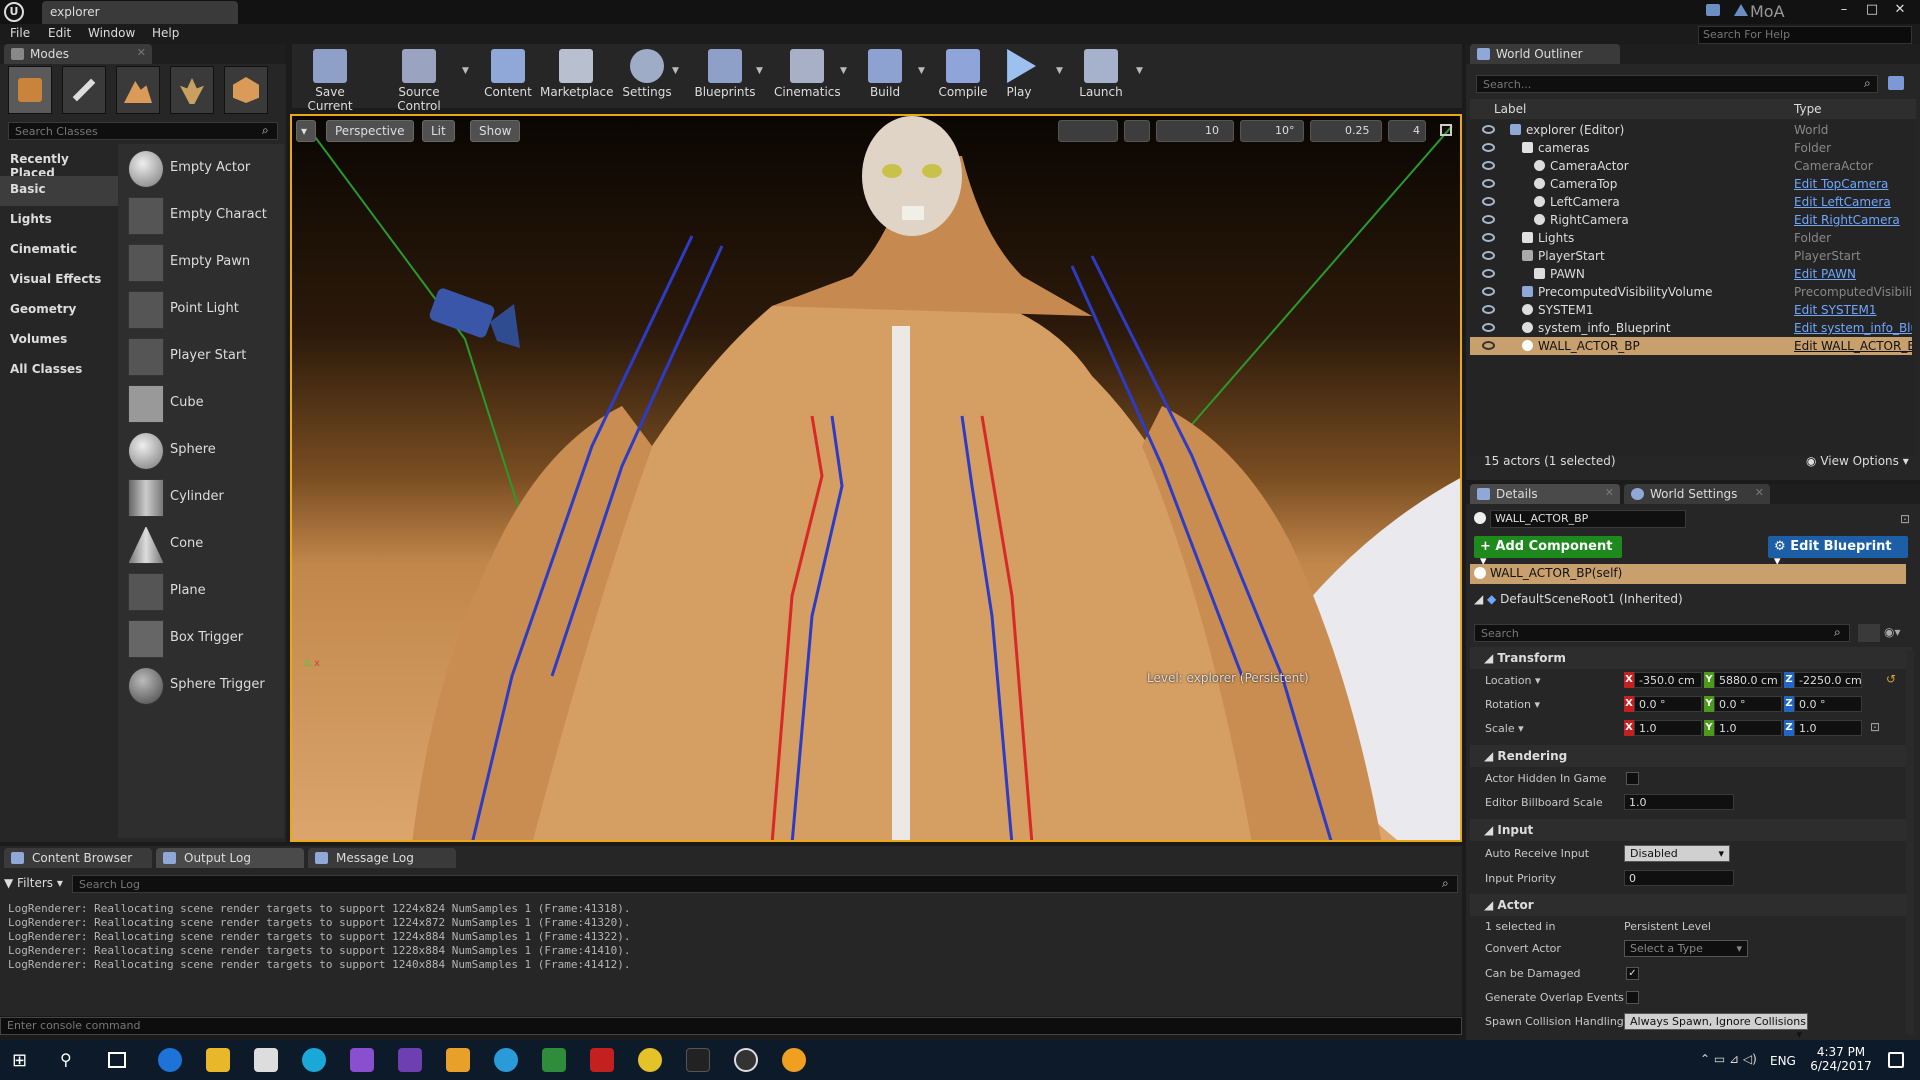  I want to click on show-button: Show, so click(495, 131).